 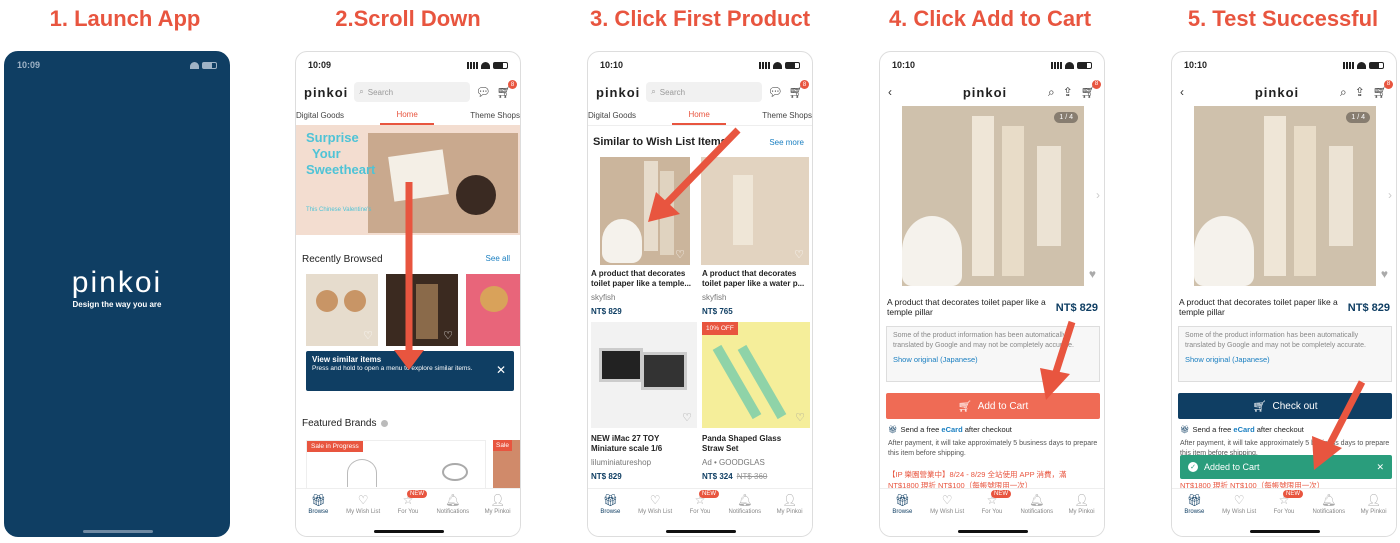 What do you see at coordinates (342, 310) in the screenshot?
I see `recent-item-1: ♡` at bounding box center [342, 310].